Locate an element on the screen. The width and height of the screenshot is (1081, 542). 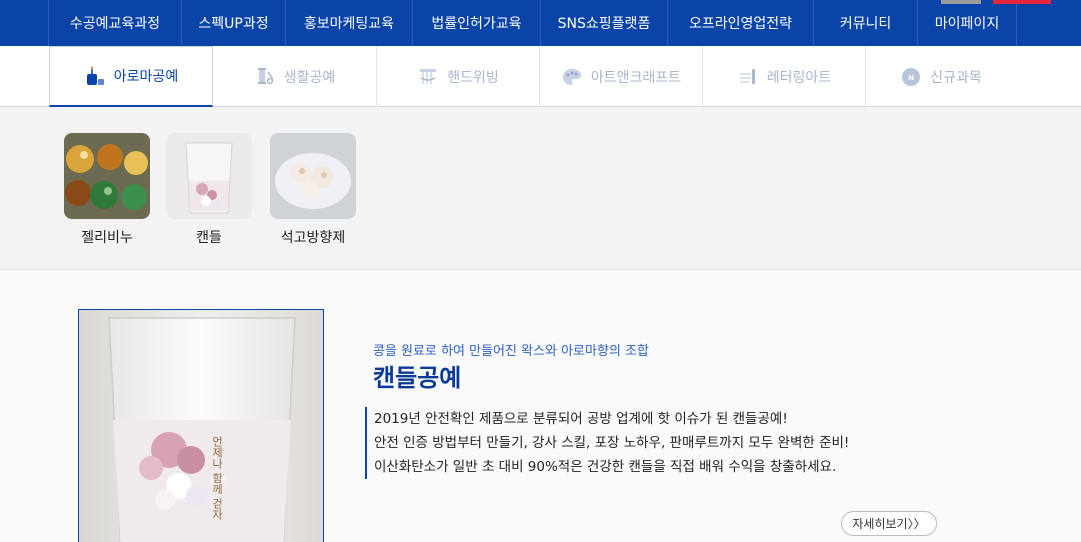
tab-label: 레터링아트 is located at coordinates (799, 77).